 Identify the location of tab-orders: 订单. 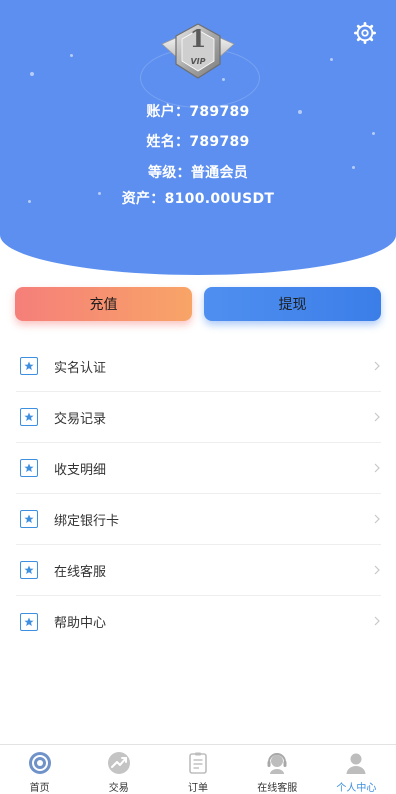
(197, 769).